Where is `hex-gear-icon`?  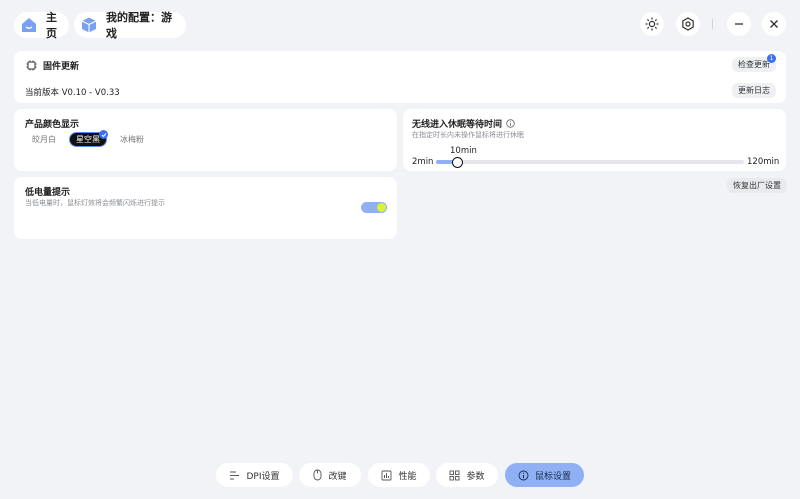 hex-gear-icon is located at coordinates (688, 24).